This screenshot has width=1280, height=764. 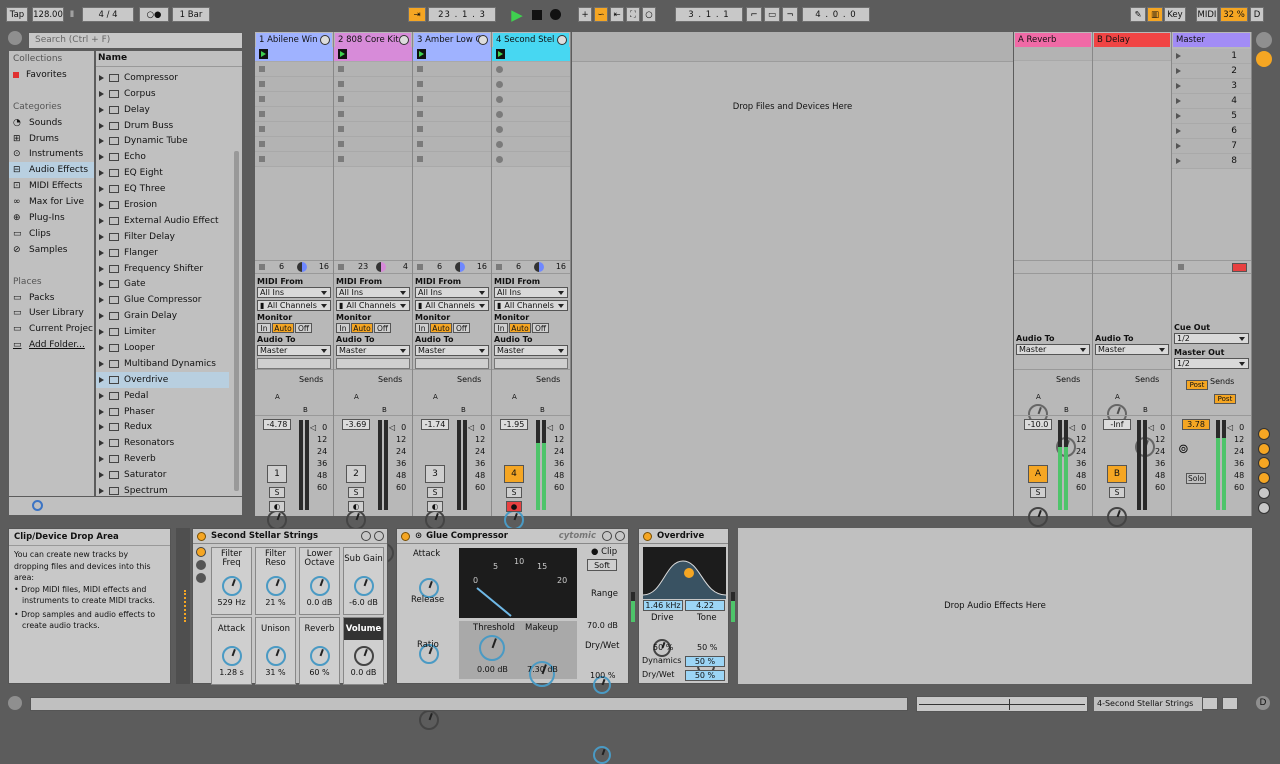 I want to click on browser-item: Reverb, so click(x=162, y=459).